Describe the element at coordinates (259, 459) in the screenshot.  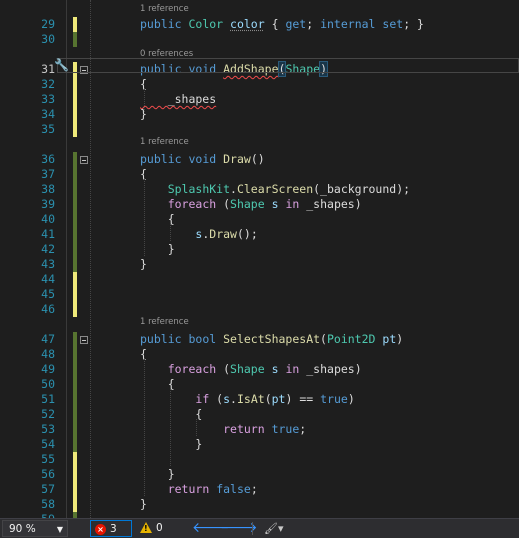
I see `code-line: 55` at that location.